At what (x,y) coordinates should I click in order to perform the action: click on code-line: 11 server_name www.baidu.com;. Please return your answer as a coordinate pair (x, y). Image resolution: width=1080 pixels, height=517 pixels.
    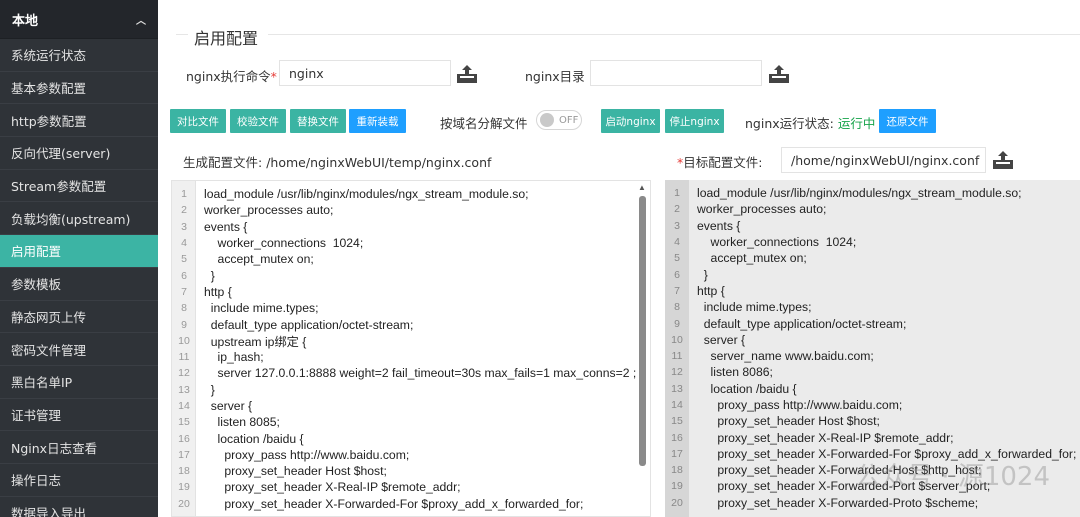
    Looking at the image, I should click on (872, 356).